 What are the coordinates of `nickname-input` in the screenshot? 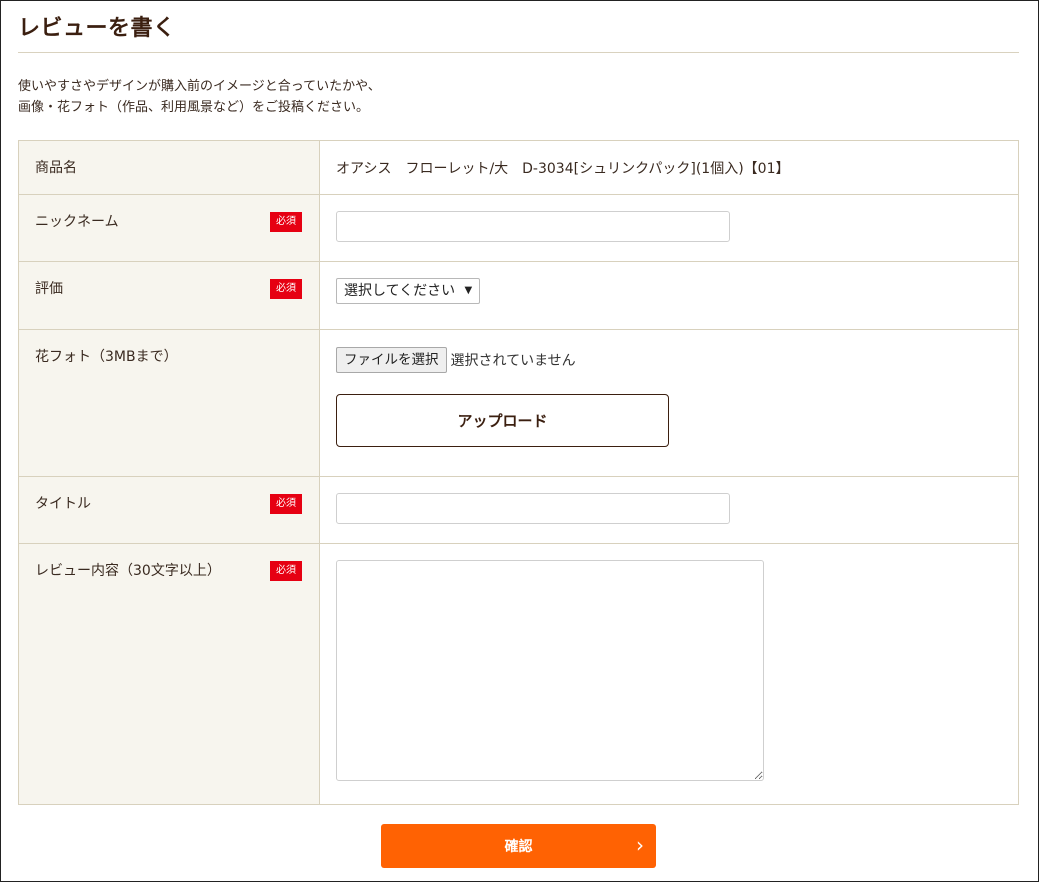 It's located at (533, 226).